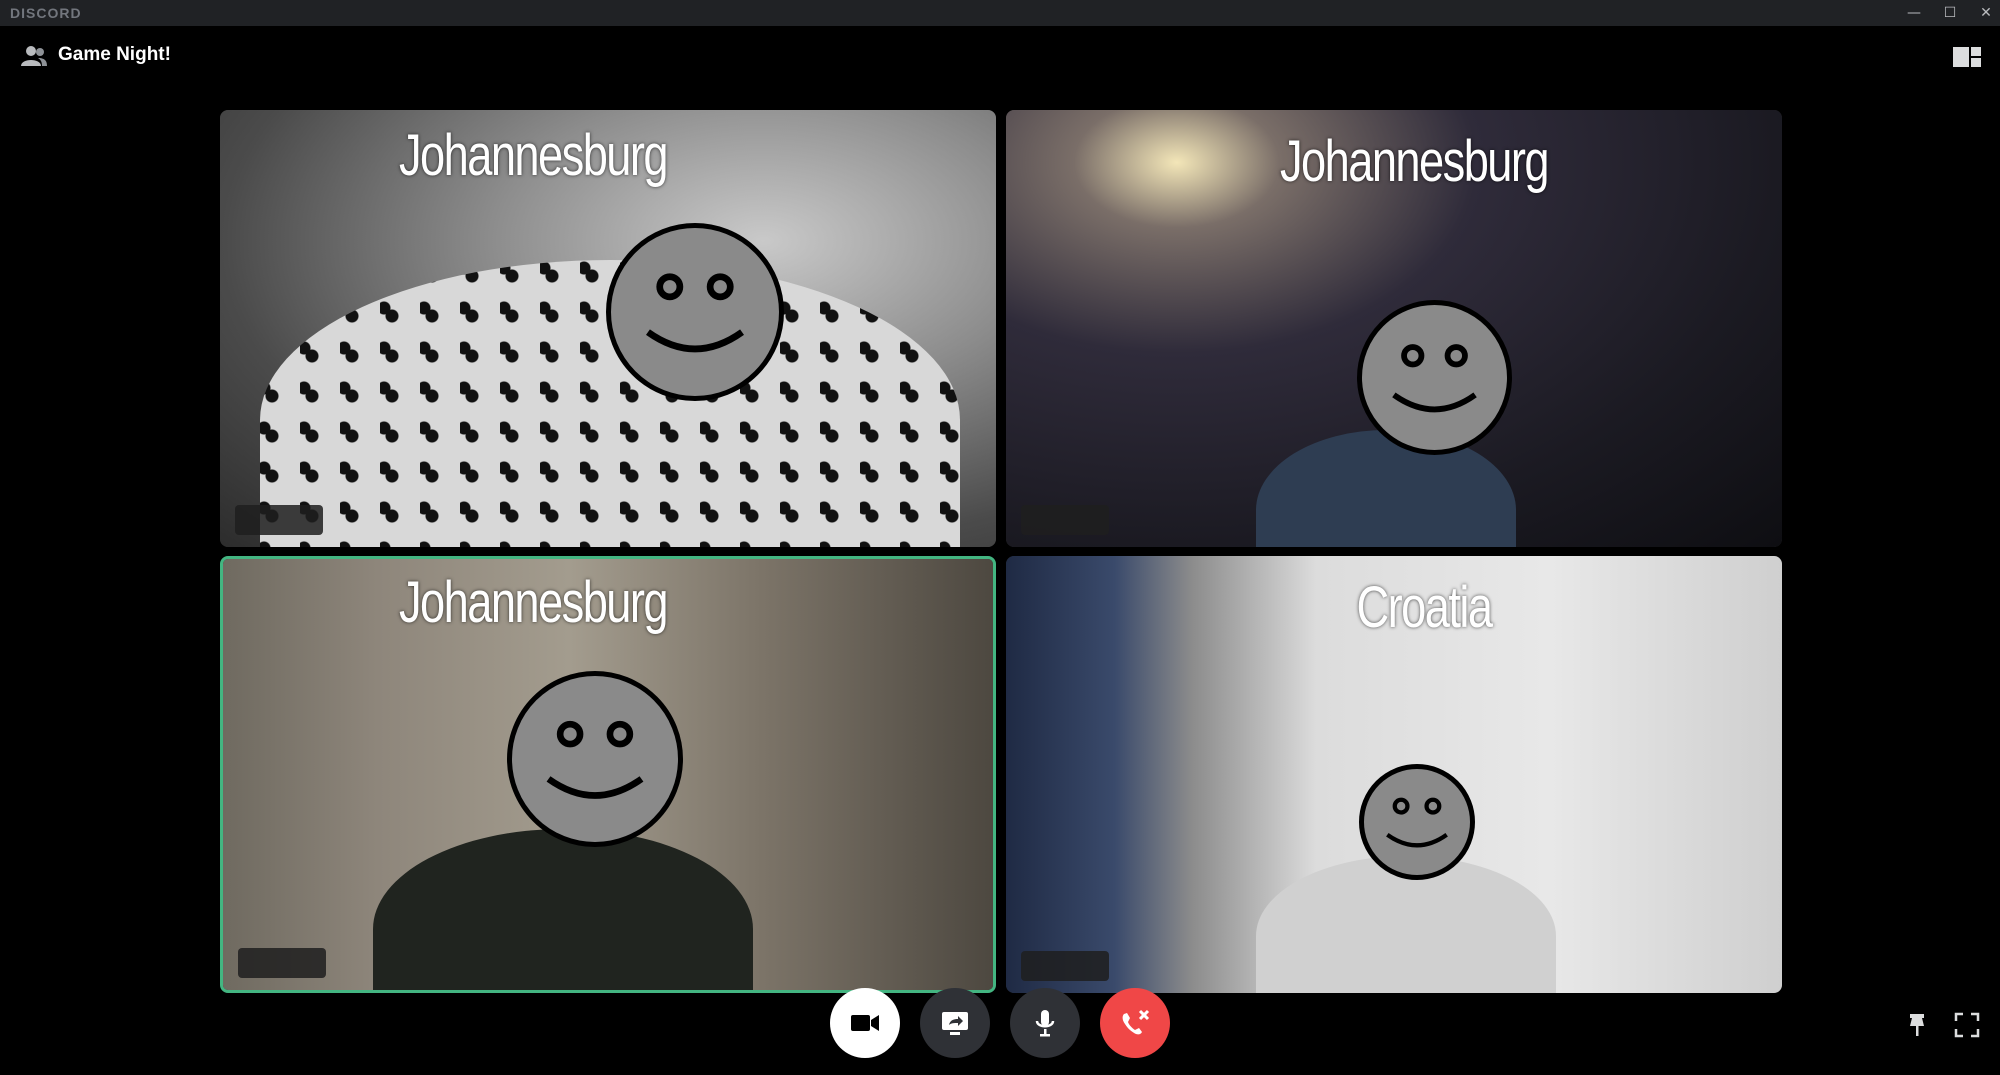 The image size is (2000, 1075). I want to click on close-button: ✕, so click(1984, 13).